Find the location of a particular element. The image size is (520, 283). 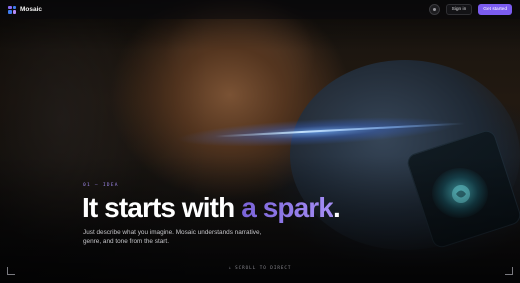

headline-accent: a spark is located at coordinates (287, 207).